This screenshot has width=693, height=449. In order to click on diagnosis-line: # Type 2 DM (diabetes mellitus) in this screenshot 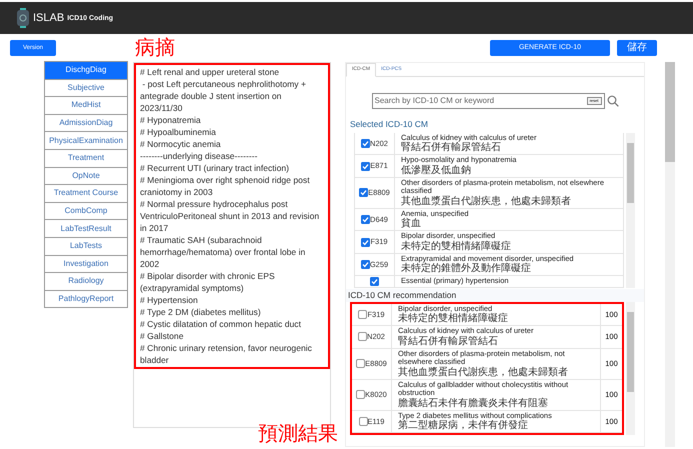, I will do `click(201, 312)`.